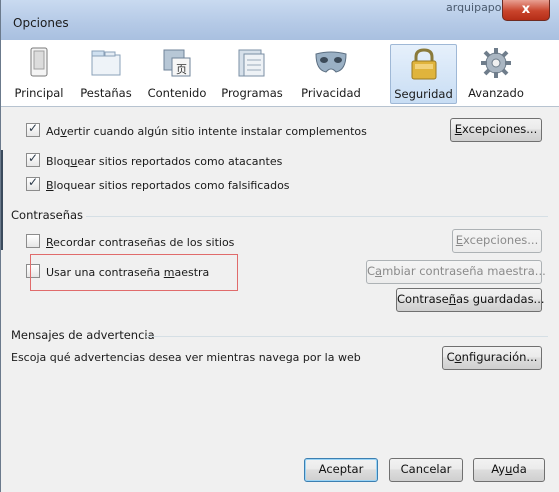  Describe the element at coordinates (509, 470) in the screenshot. I see `help-button: Ayuda` at that location.